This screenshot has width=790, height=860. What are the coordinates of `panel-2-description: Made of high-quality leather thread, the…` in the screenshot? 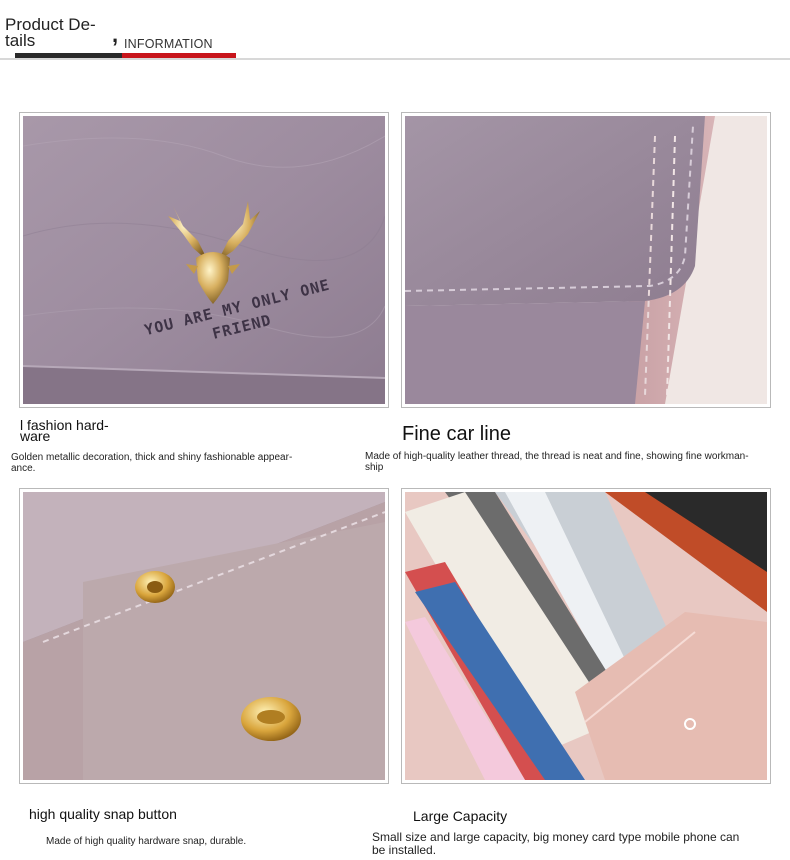 It's located at (557, 462).